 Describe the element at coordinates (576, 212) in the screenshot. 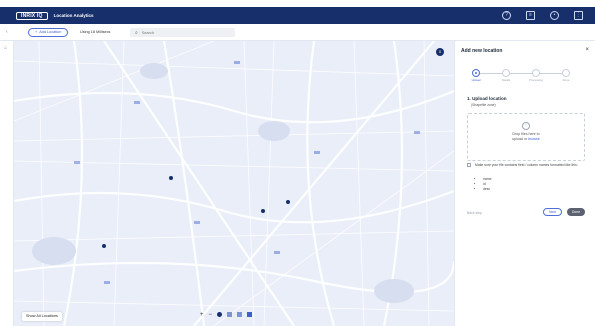

I see `done-button: Done` at that location.